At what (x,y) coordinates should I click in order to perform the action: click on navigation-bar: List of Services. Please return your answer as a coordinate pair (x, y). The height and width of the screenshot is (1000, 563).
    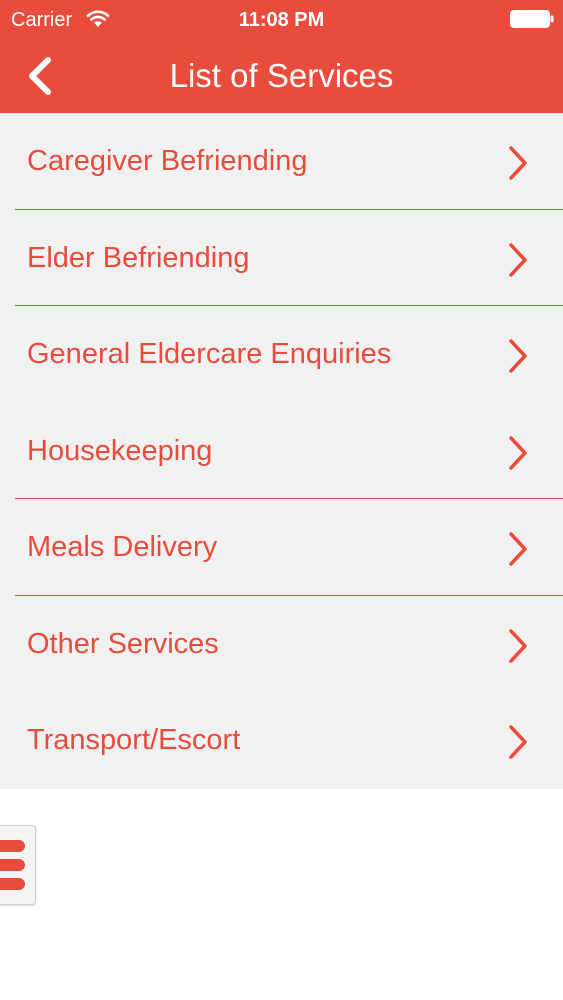
    Looking at the image, I should click on (281, 76).